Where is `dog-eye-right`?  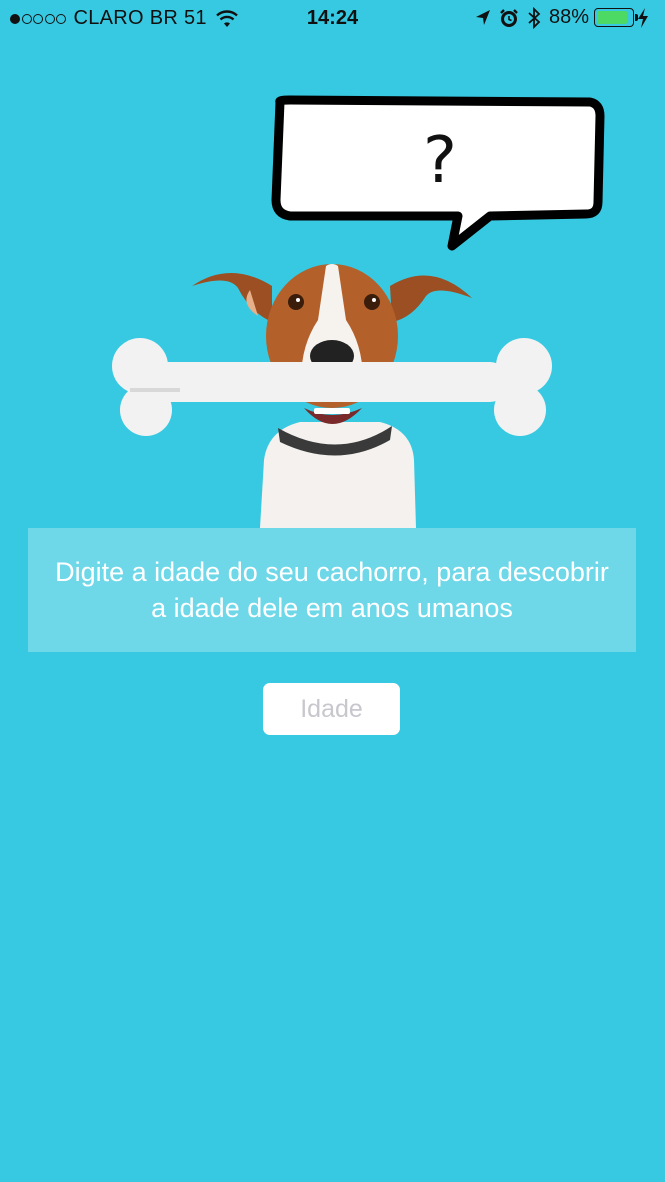 dog-eye-right is located at coordinates (372, 302).